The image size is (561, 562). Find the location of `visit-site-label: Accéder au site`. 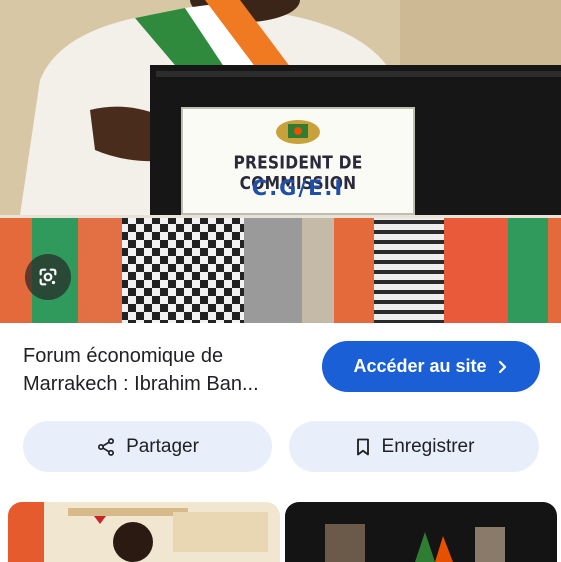

visit-site-label: Accéder au site is located at coordinates (420, 366).